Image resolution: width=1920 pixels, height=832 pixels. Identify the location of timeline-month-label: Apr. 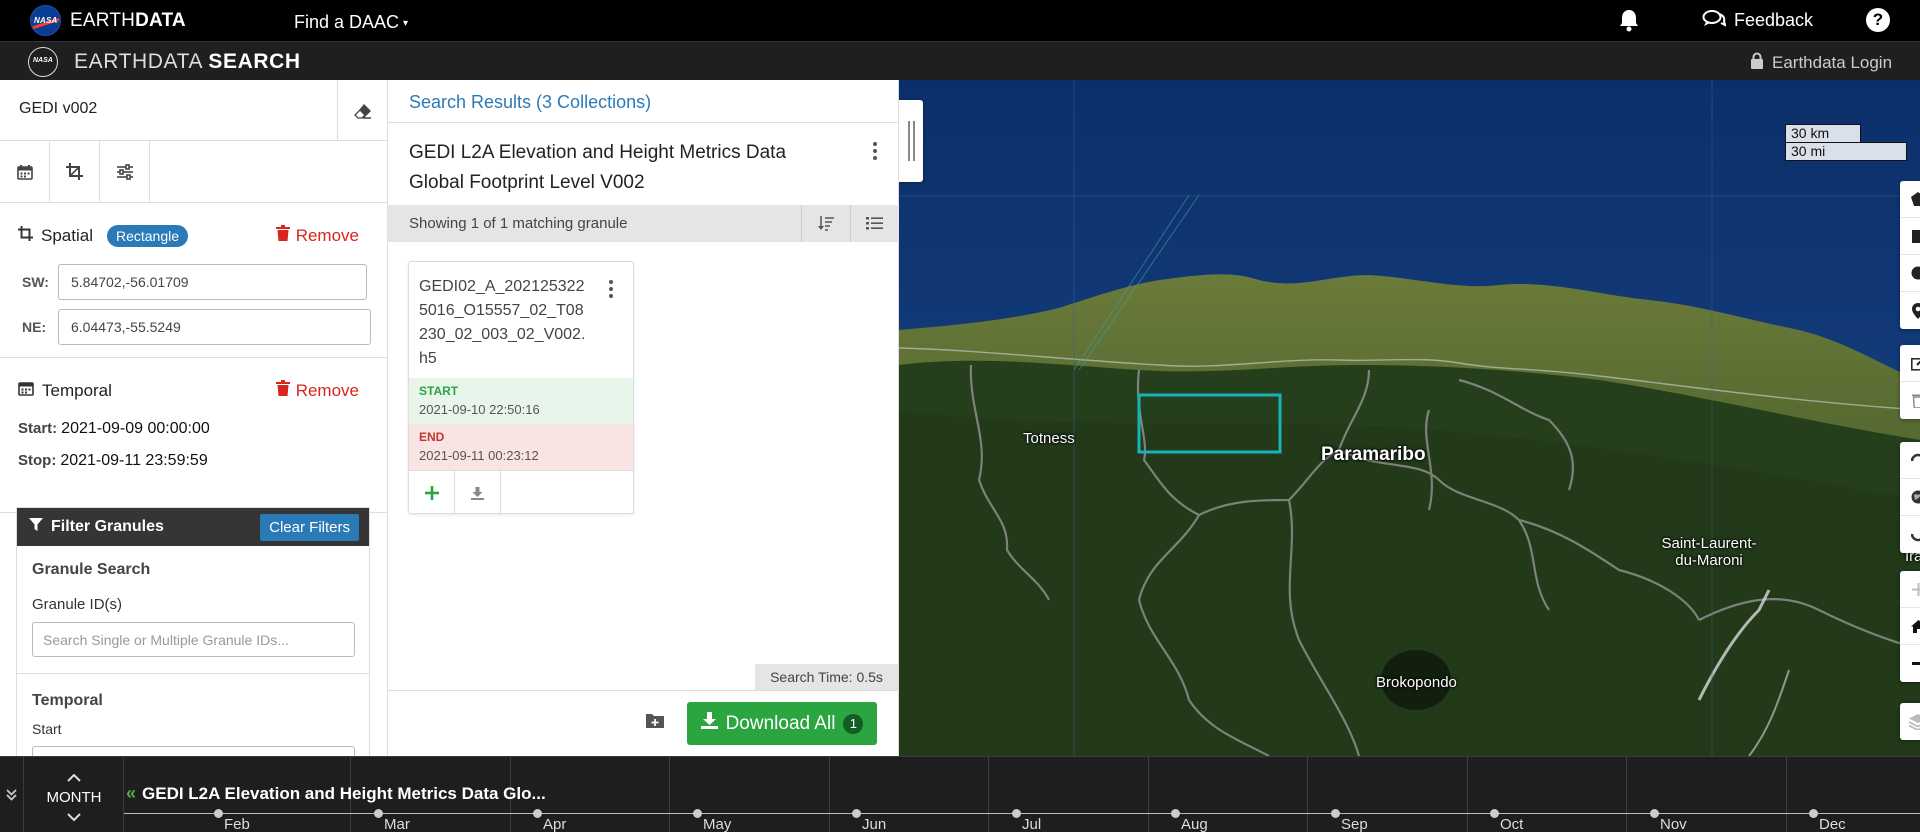
(555, 824).